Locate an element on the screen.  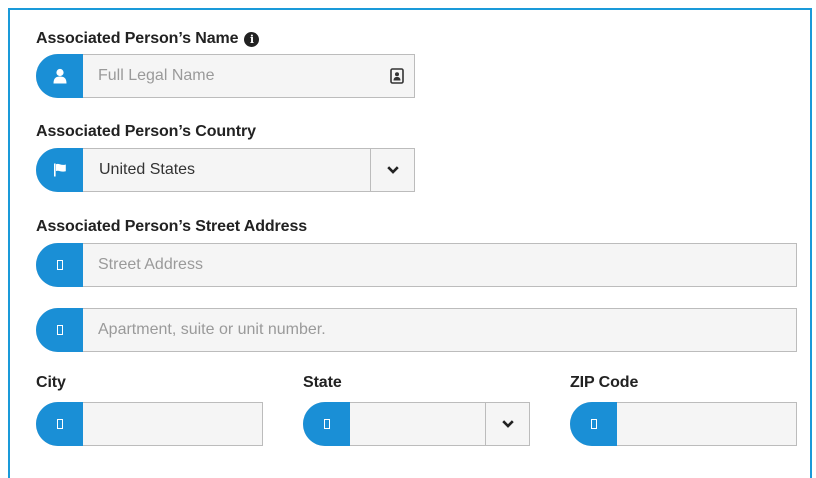
zip-field is located at coordinates (683, 424).